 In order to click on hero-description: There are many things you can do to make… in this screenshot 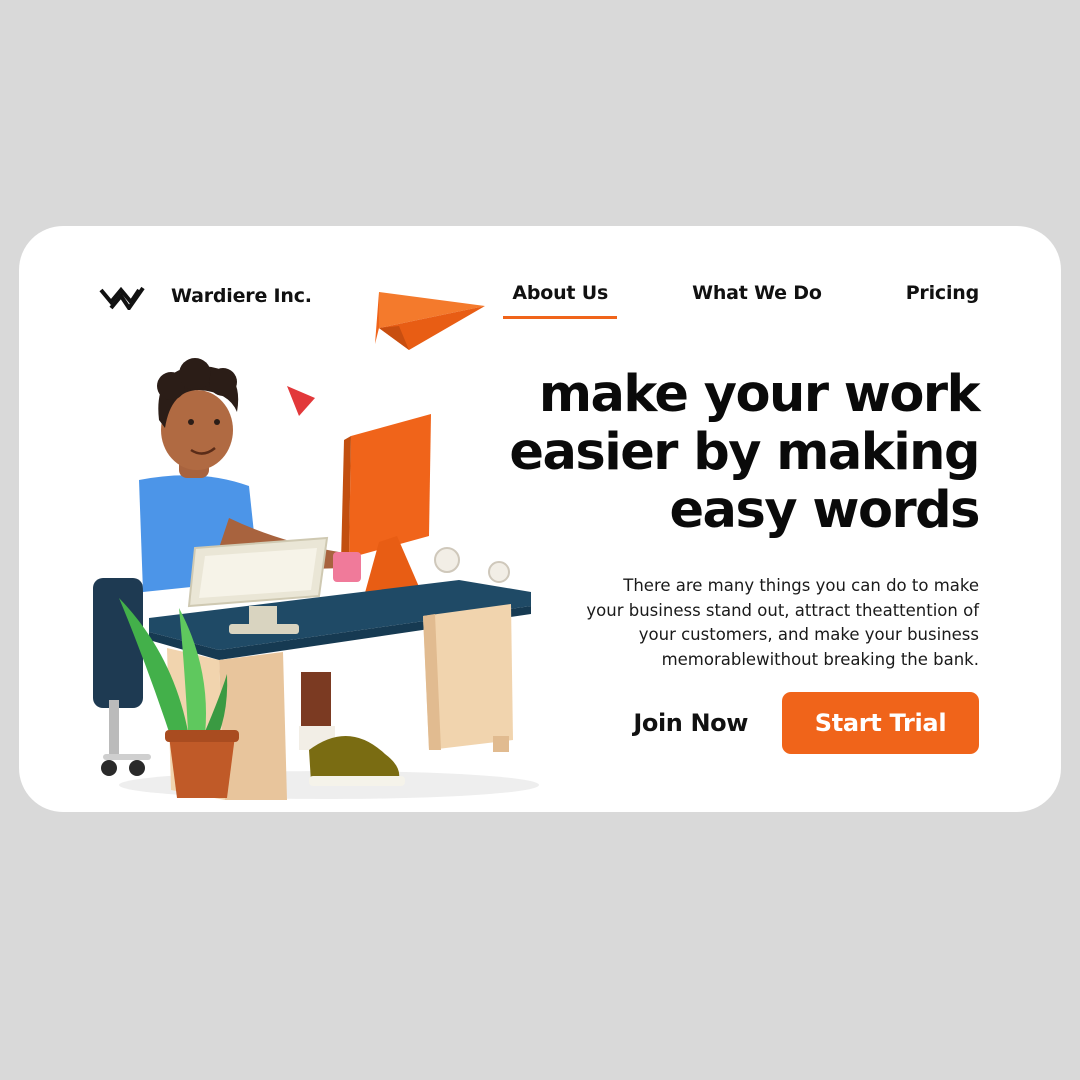, I will do `click(764, 623)`.